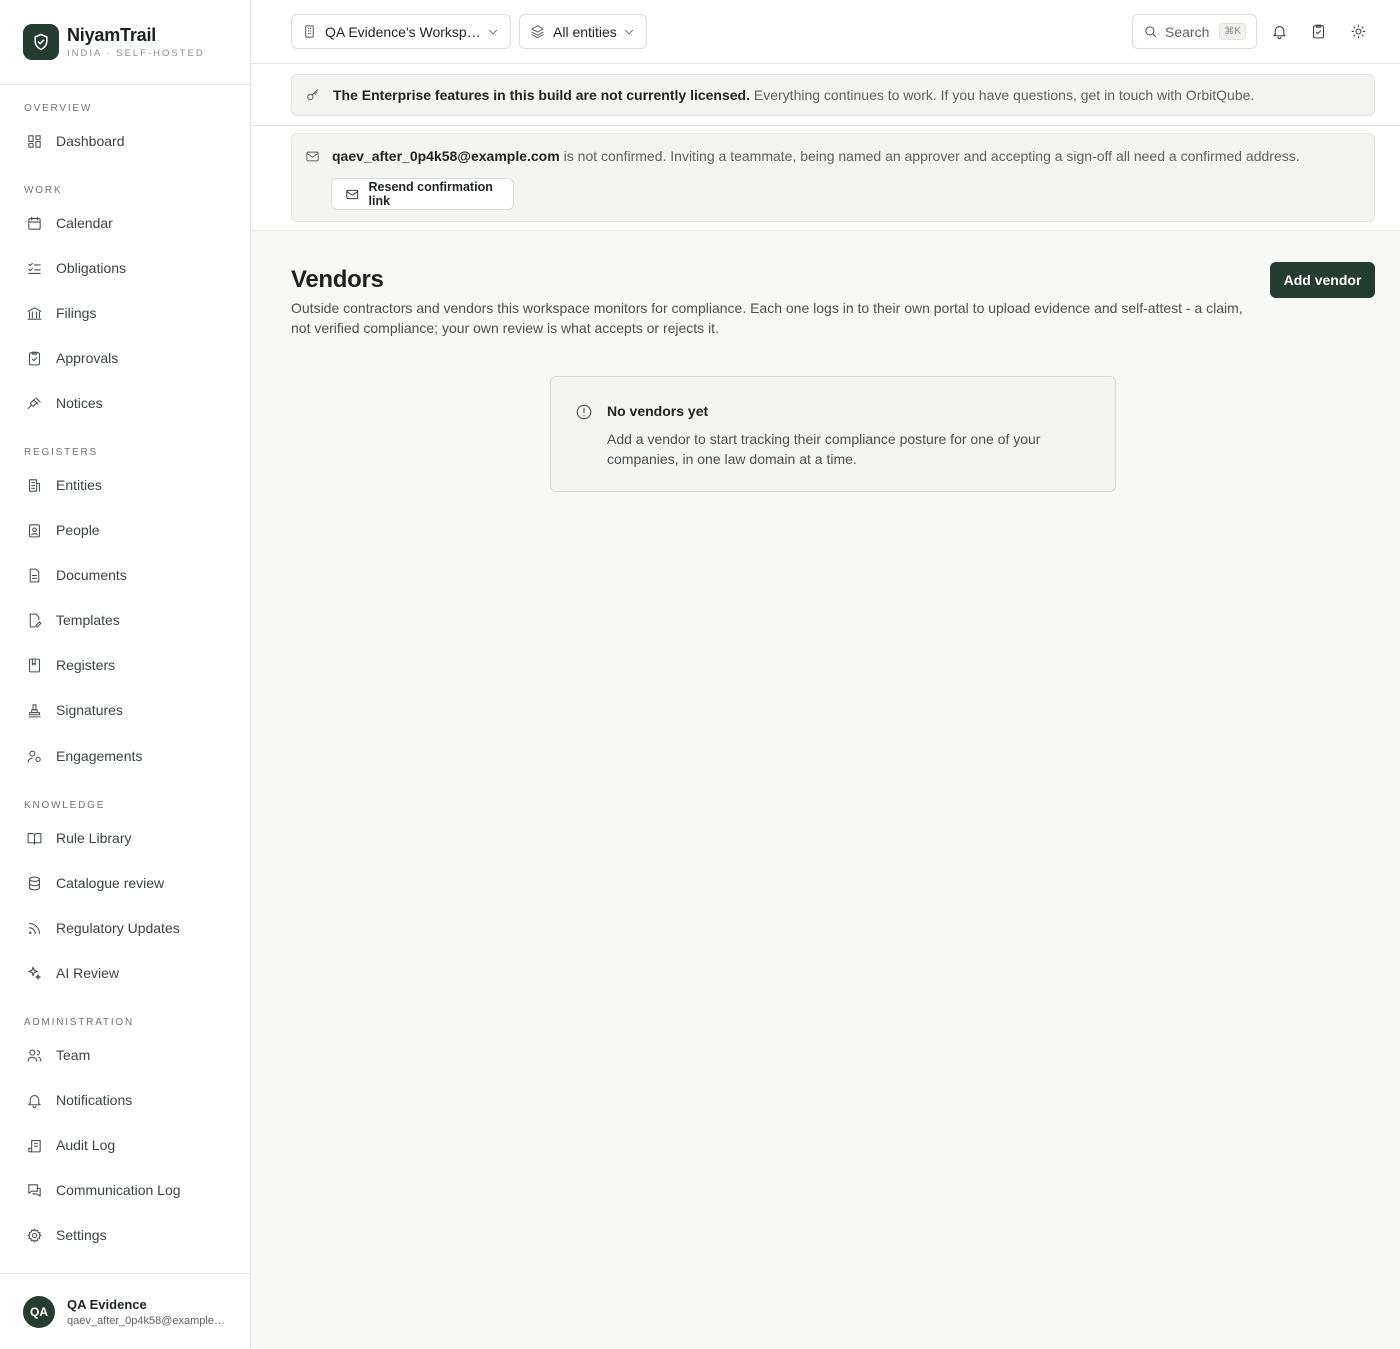  What do you see at coordinates (107, 1304) in the screenshot?
I see `user-name: QA Evidence` at bounding box center [107, 1304].